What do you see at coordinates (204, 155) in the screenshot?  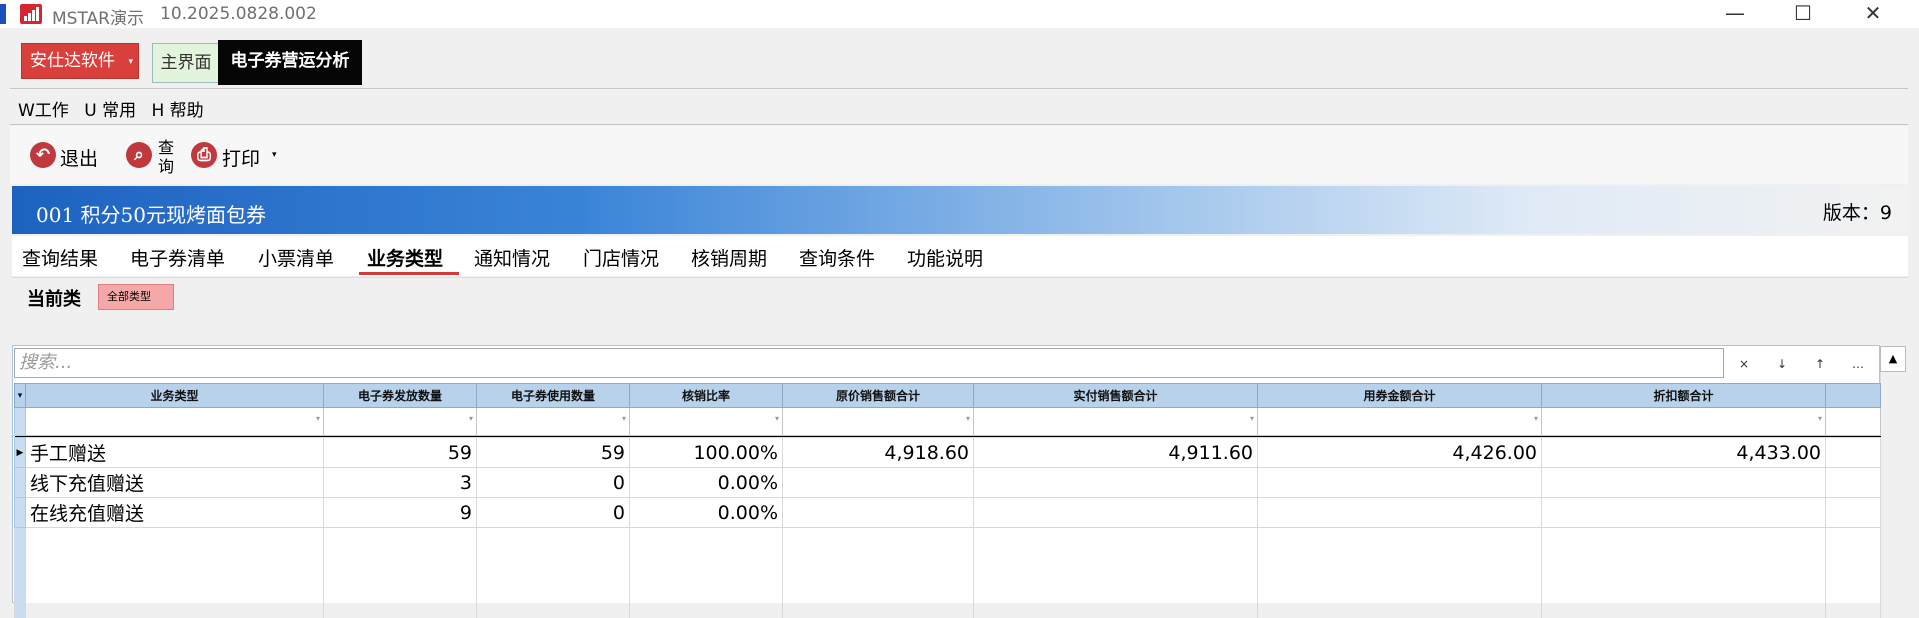 I see `printer-icon: ⎙` at bounding box center [204, 155].